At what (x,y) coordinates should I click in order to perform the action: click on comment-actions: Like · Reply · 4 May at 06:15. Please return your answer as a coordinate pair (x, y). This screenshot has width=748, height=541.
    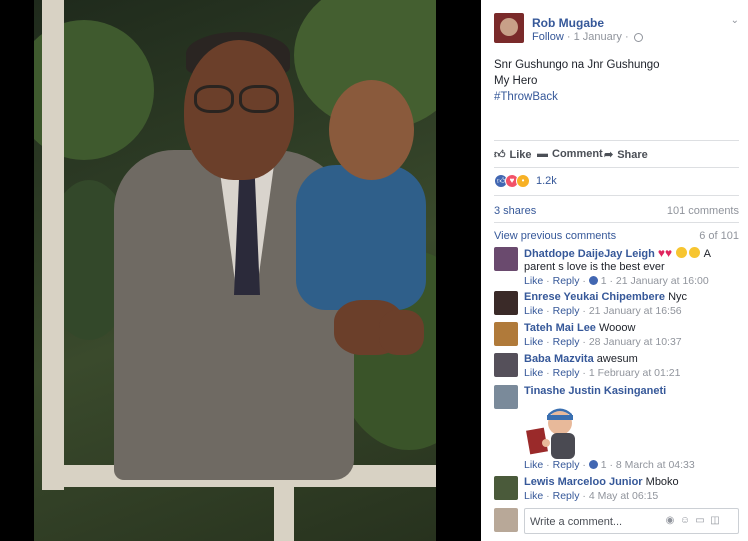
    Looking at the image, I should click on (591, 496).